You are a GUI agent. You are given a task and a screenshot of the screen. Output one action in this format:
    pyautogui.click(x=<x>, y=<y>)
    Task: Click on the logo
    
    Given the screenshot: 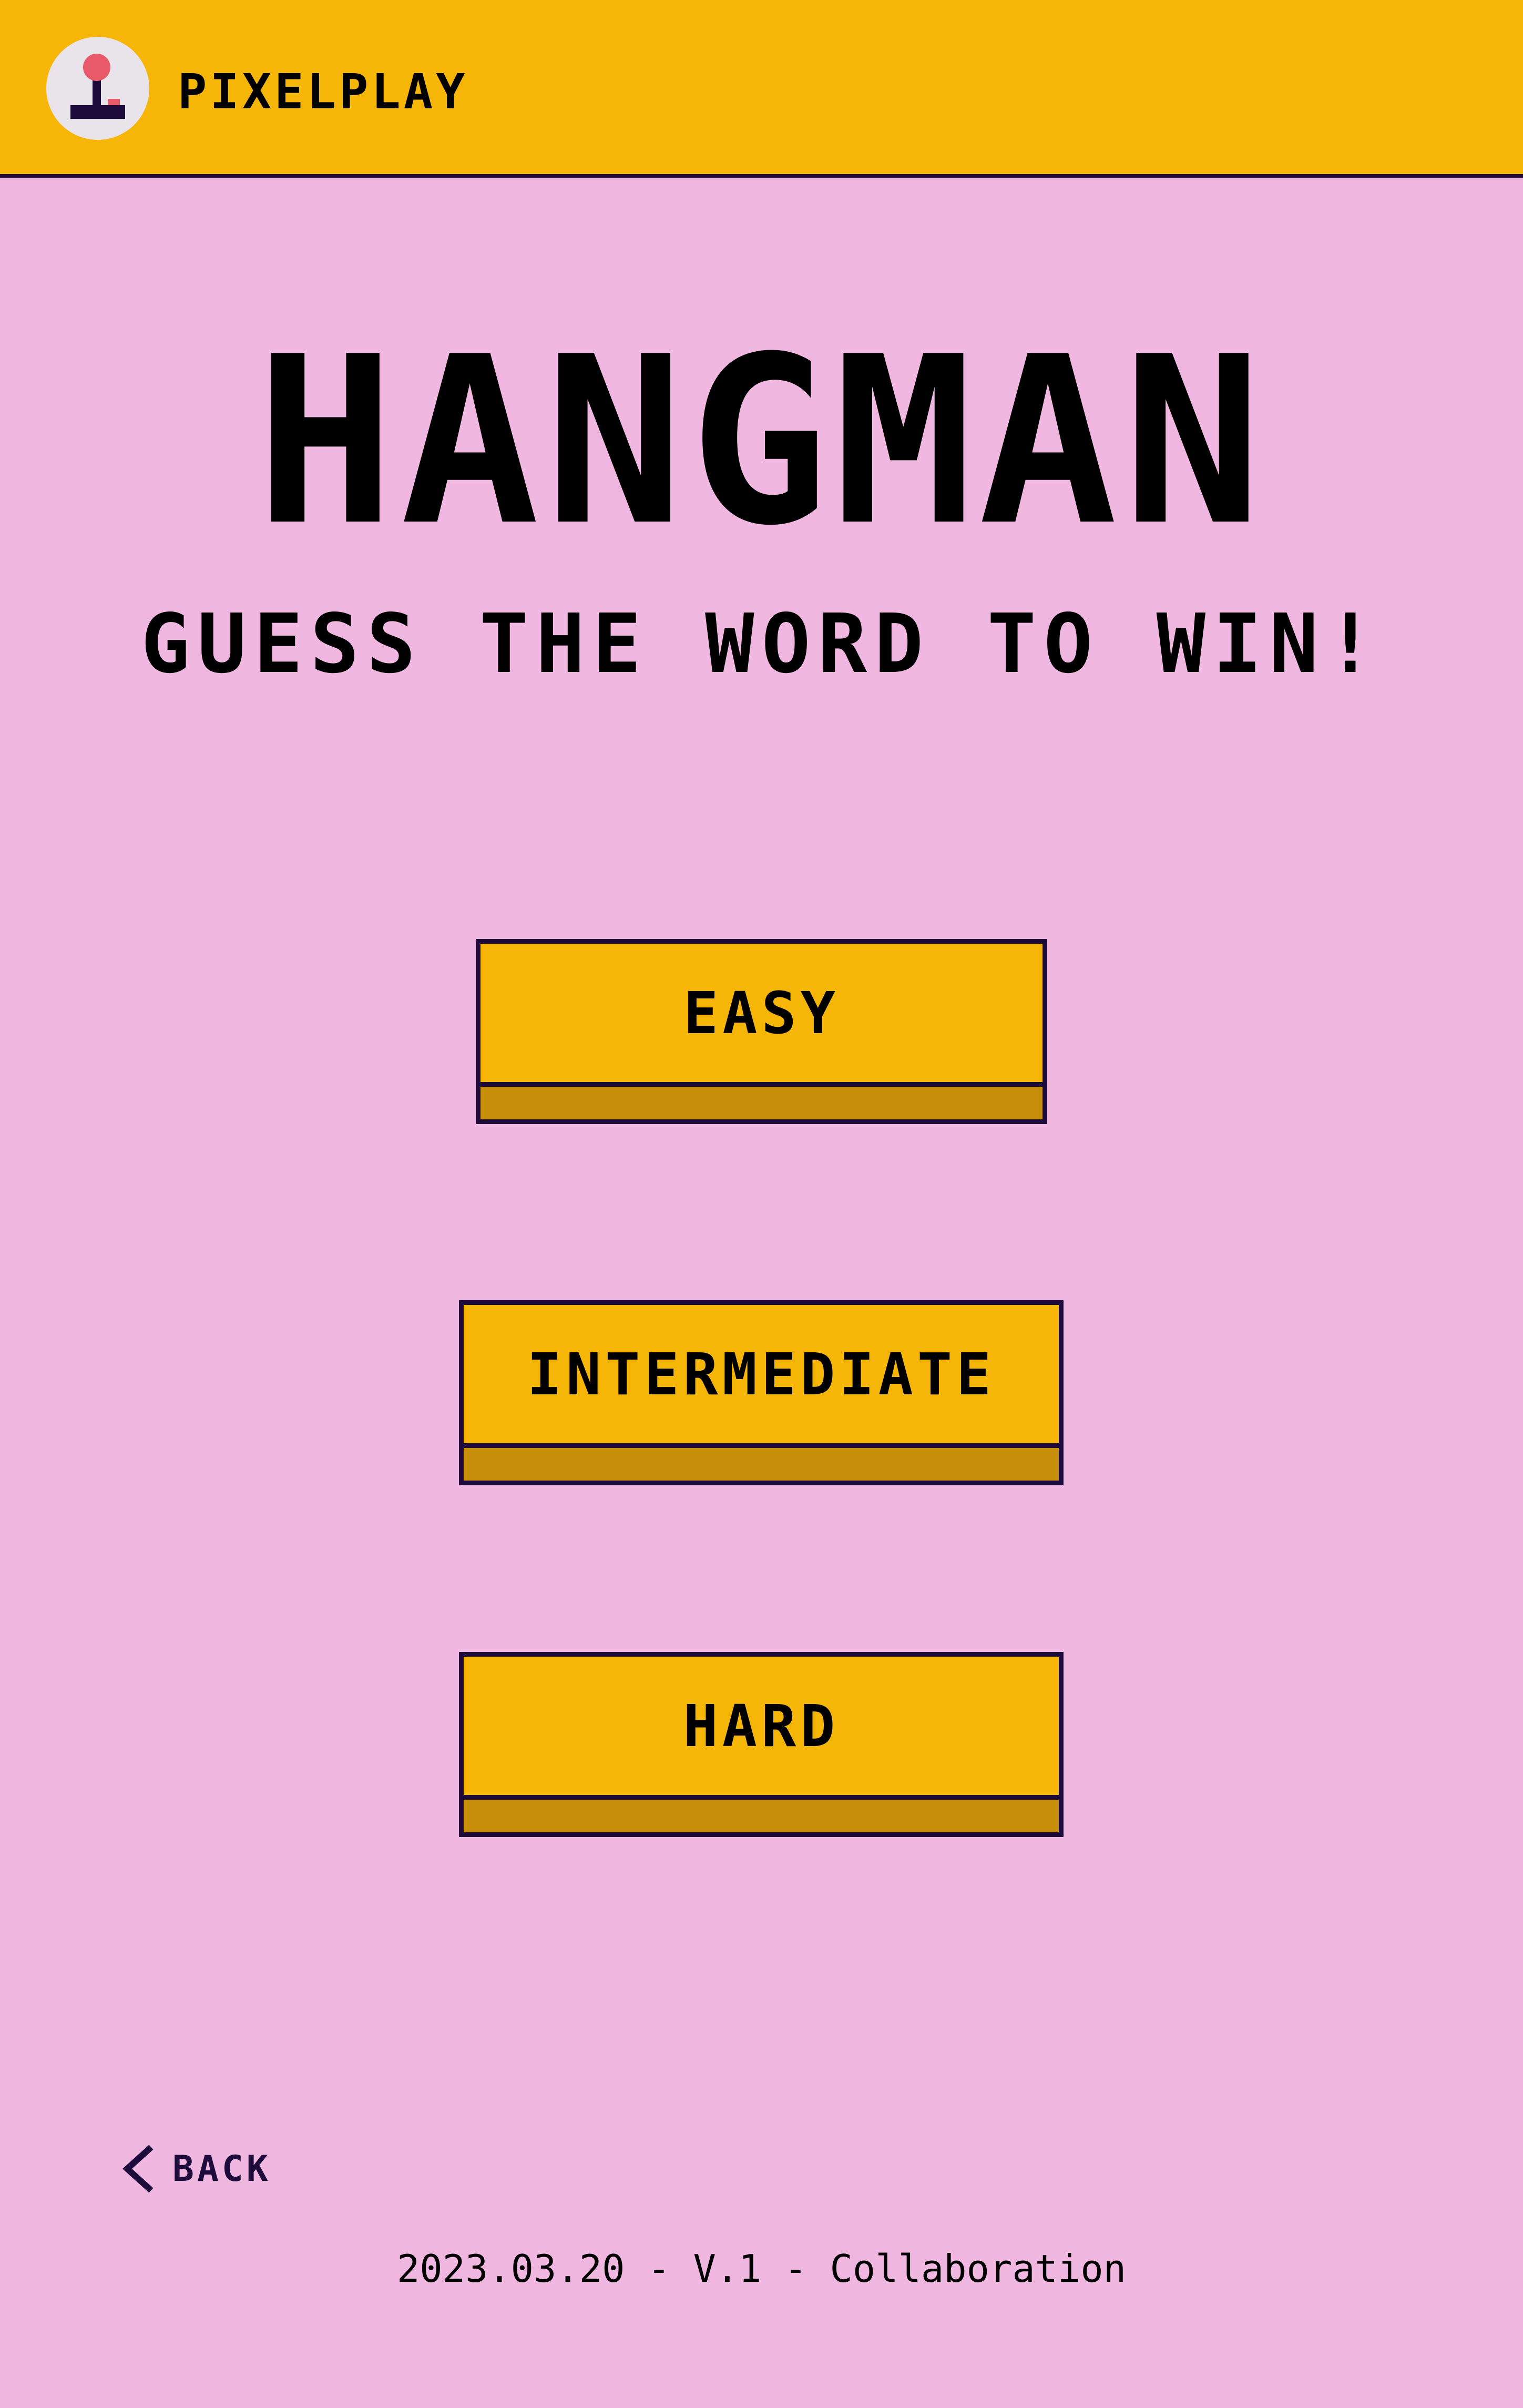 What is the action you would take?
    pyautogui.click(x=98, y=89)
    